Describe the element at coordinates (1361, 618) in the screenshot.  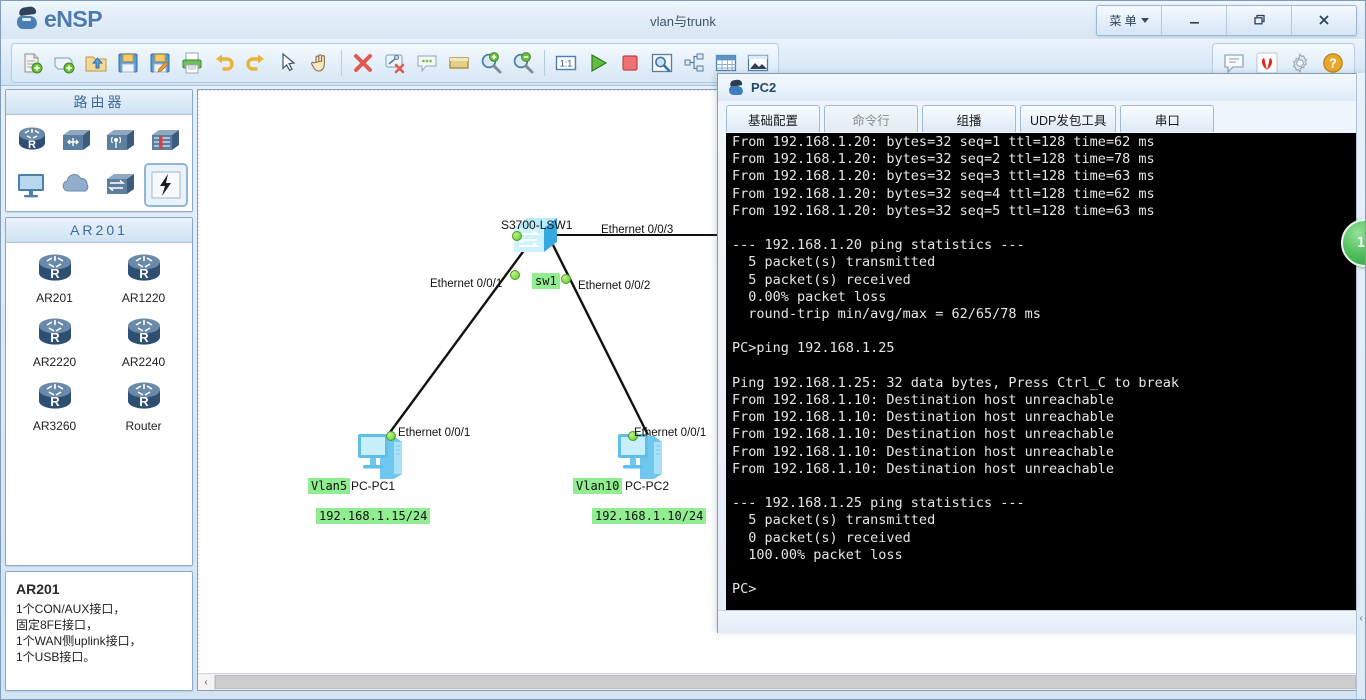
I see `collapse-chevron-icon: ‹` at that location.